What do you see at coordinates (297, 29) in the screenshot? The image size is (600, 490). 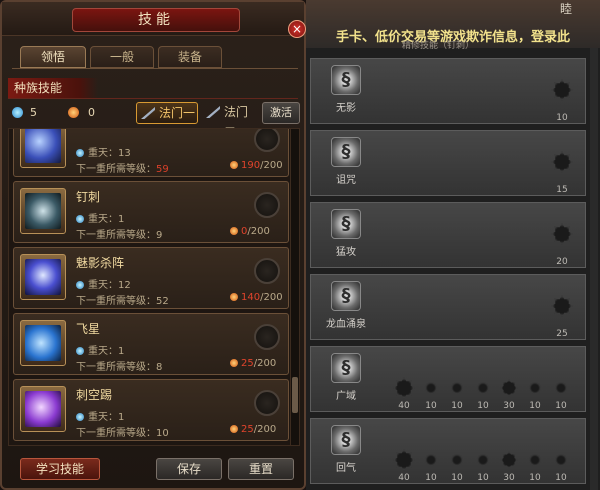 I see `close-button: ×` at bounding box center [297, 29].